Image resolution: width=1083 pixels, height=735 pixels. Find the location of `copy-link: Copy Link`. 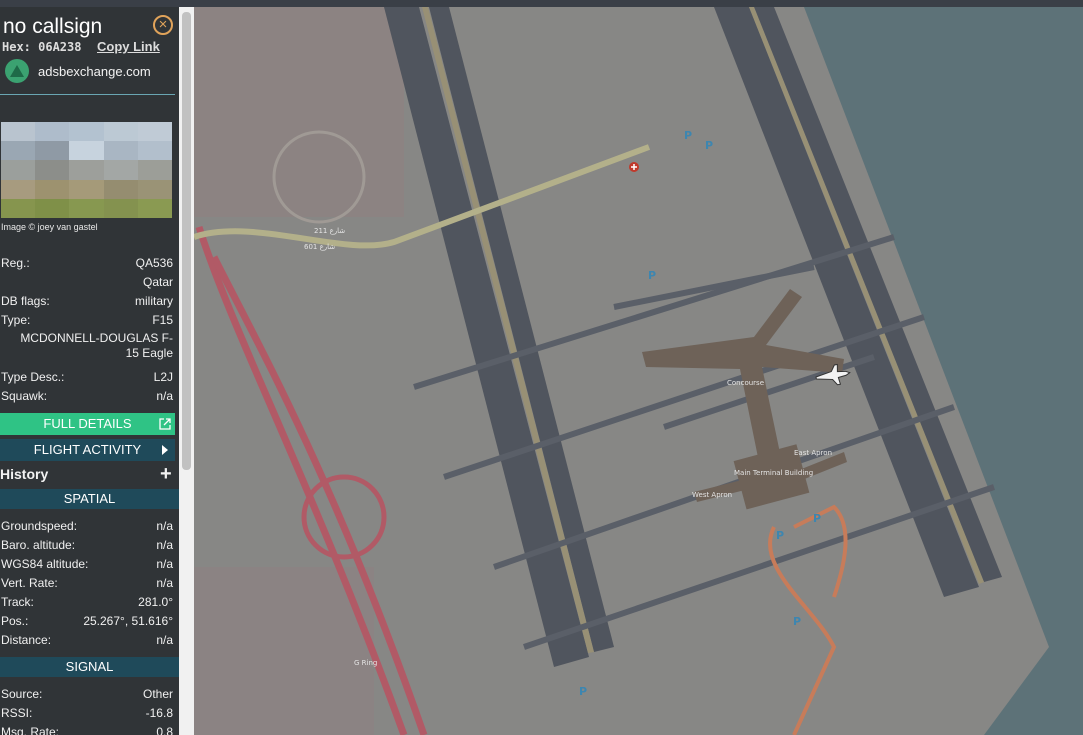

copy-link: Copy Link is located at coordinates (128, 46).